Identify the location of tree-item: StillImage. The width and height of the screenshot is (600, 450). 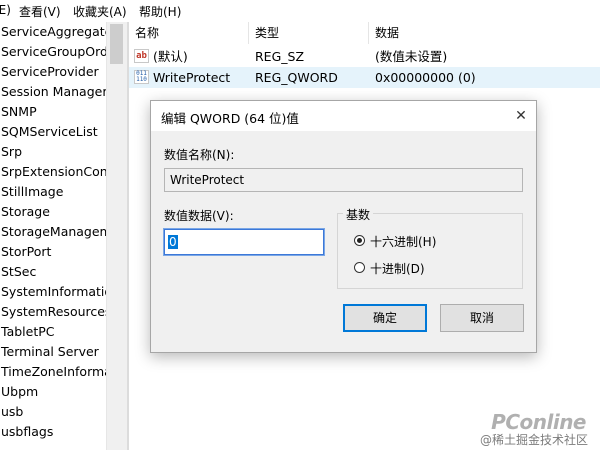
(53, 192).